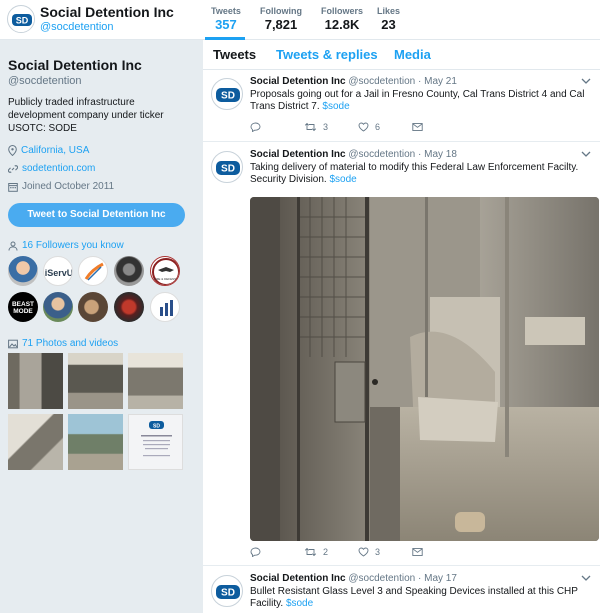  Describe the element at coordinates (385, 127) in the screenshot. I see `like-button: 6` at that location.